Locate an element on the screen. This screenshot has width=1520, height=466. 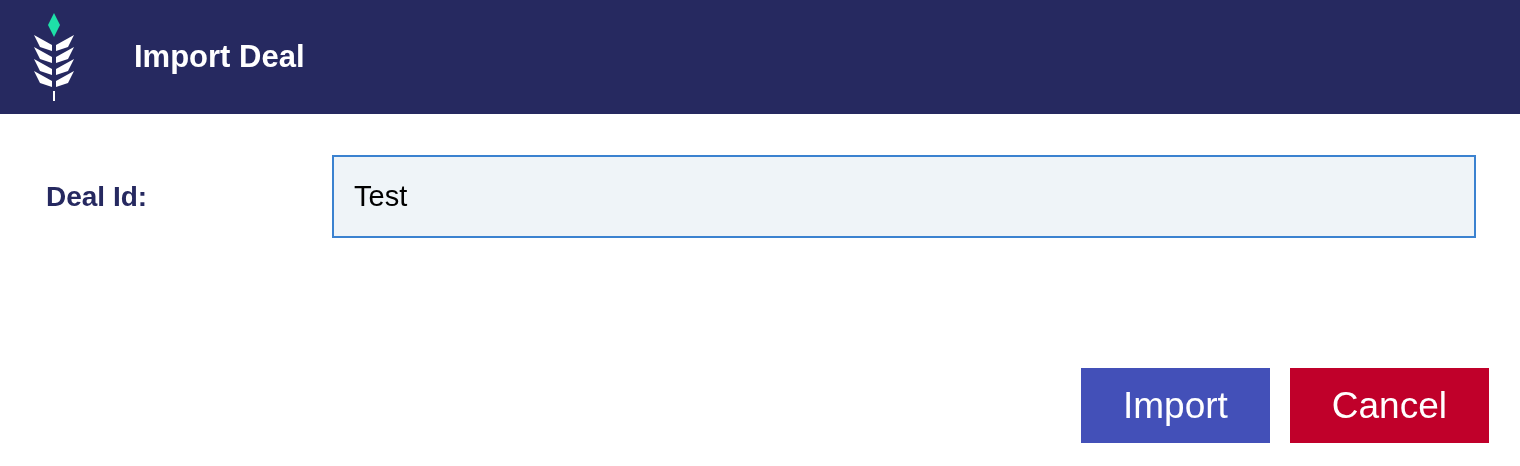
cancel-button: Cancel is located at coordinates (1389, 405).